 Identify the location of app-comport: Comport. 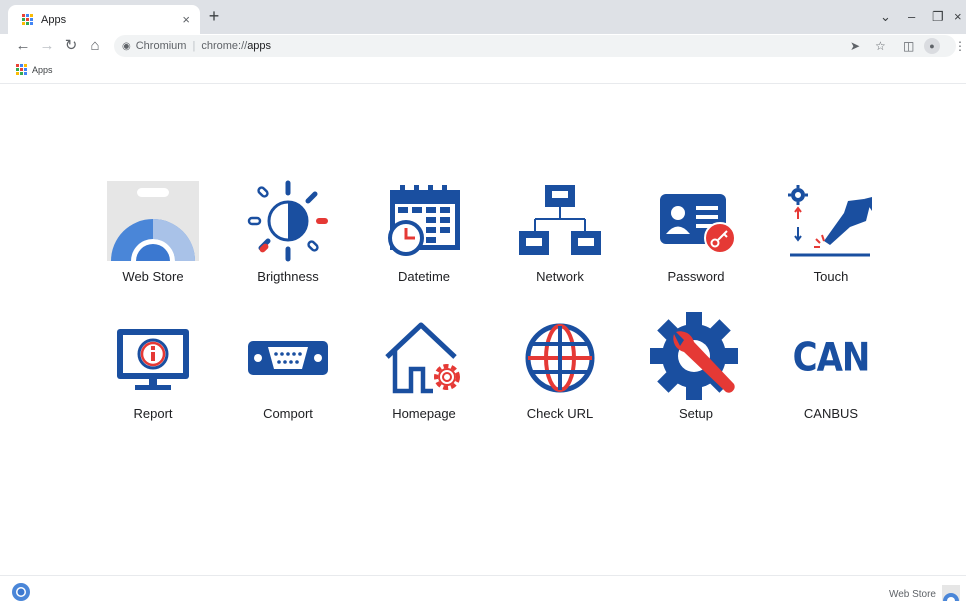
(288, 378).